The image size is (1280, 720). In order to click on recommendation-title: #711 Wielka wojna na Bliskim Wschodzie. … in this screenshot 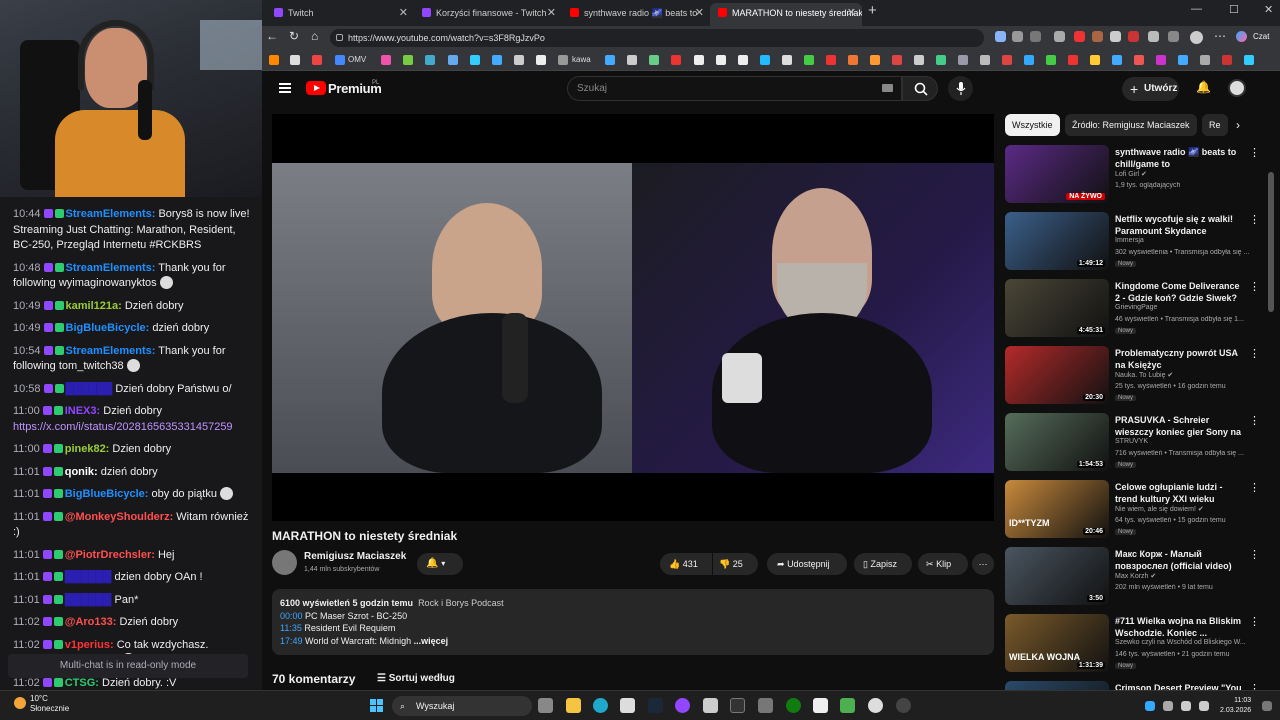, I will do `click(1180, 627)`.